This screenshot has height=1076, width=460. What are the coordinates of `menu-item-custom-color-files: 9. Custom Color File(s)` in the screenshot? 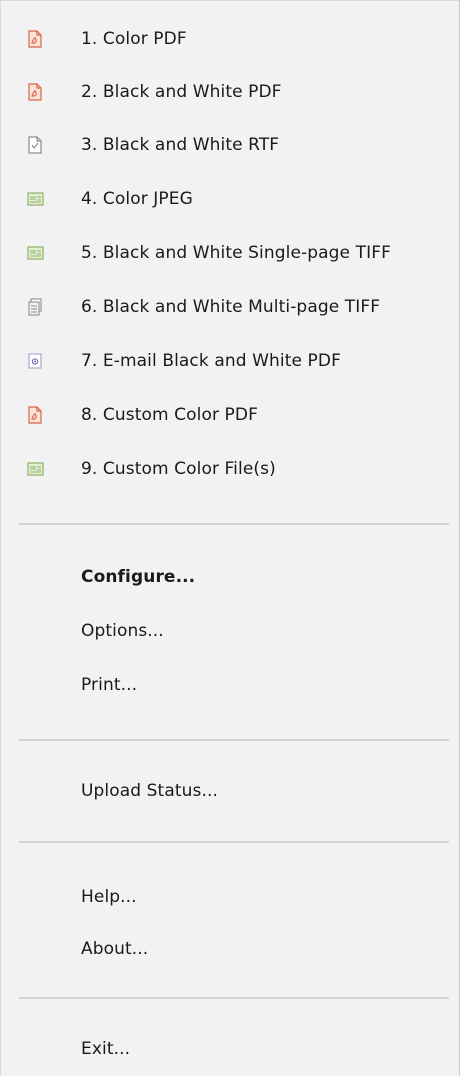 It's located at (230, 469).